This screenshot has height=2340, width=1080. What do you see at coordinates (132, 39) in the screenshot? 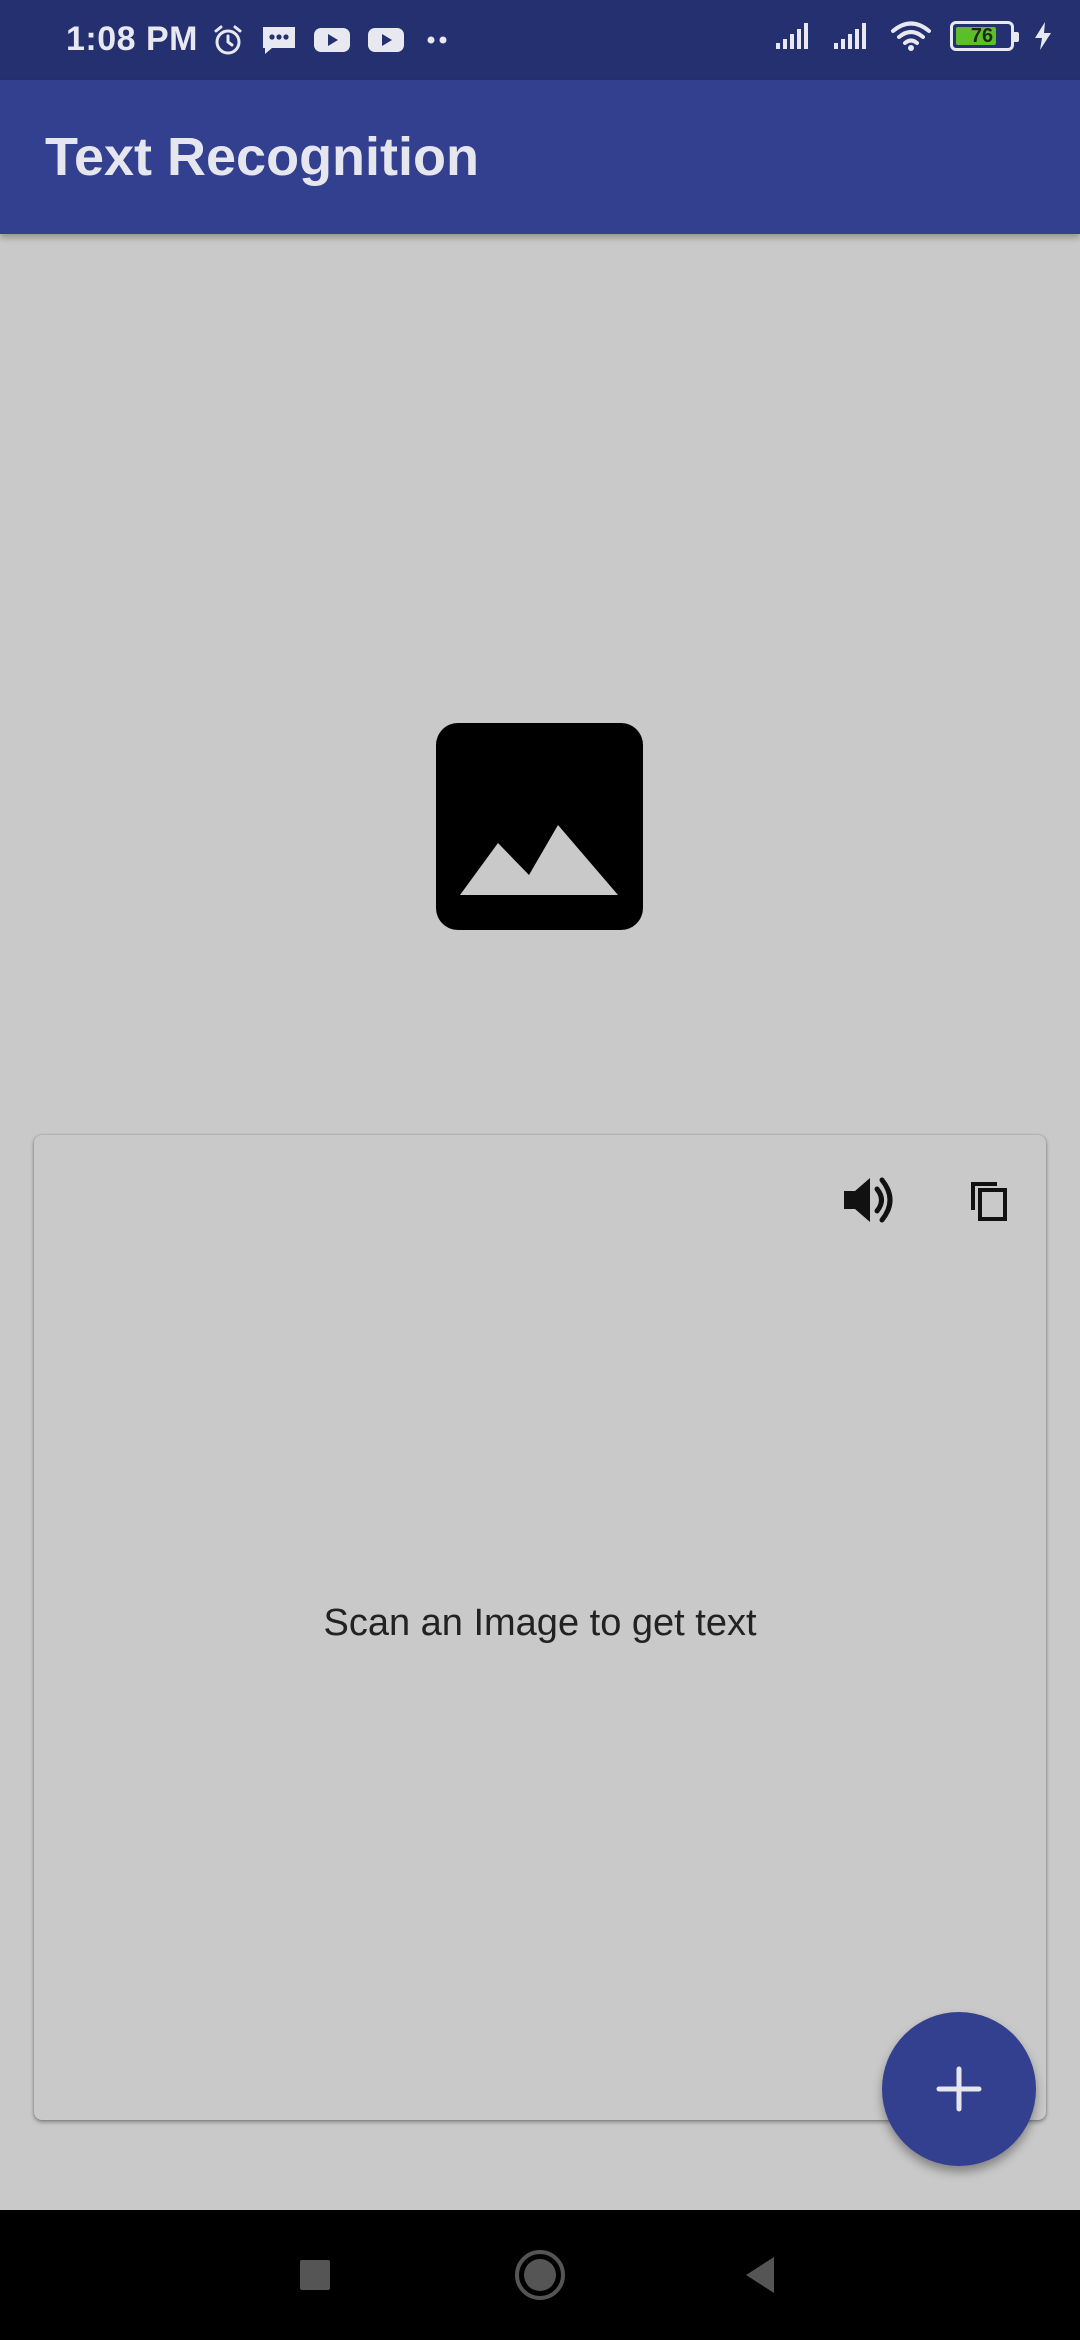
I see `status-time: 1:08 PM` at bounding box center [132, 39].